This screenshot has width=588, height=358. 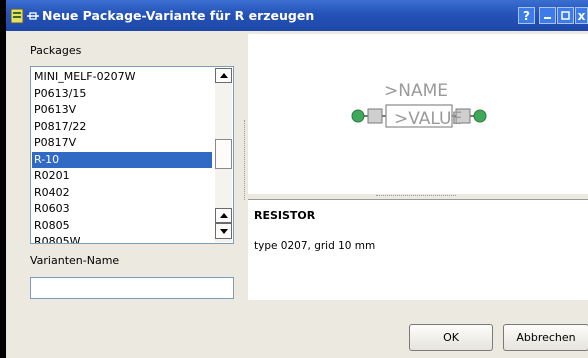 I want to click on window-title: Neue Package-Variante für R erzeugen, so click(x=178, y=15).